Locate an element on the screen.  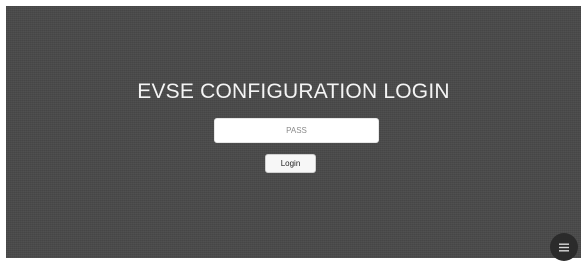
password-input is located at coordinates (296, 130).